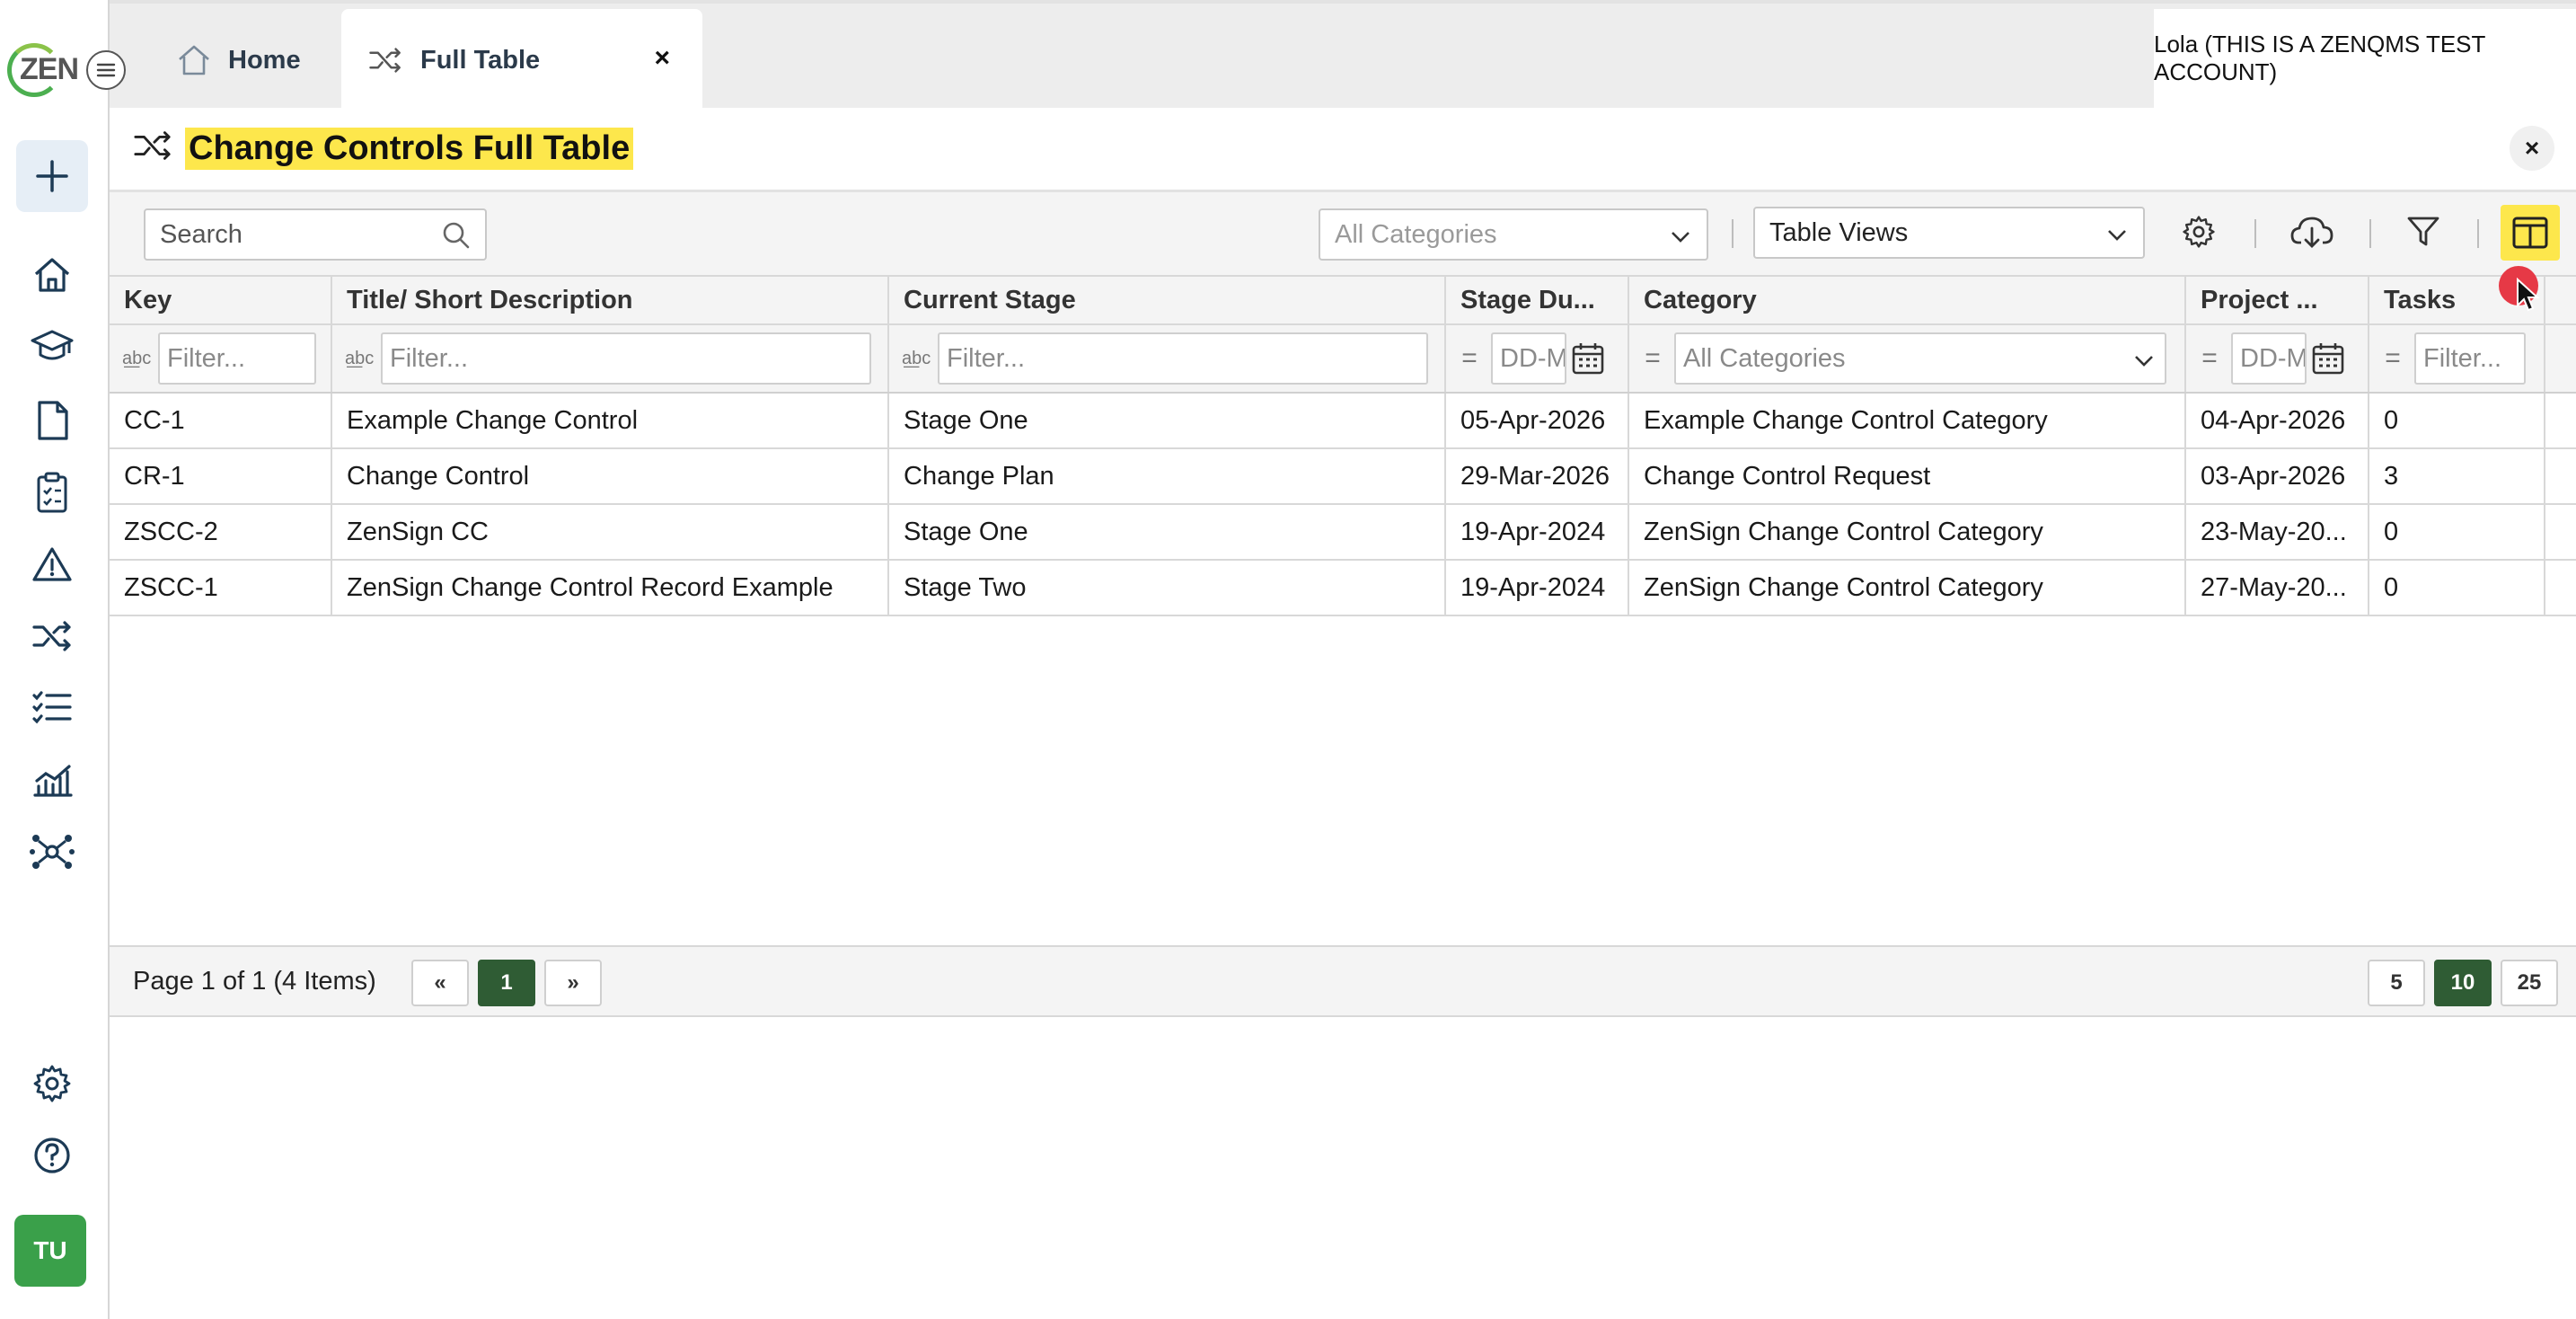  Describe the element at coordinates (221, 476) in the screenshot. I see `row-key-link: CR-1` at that location.